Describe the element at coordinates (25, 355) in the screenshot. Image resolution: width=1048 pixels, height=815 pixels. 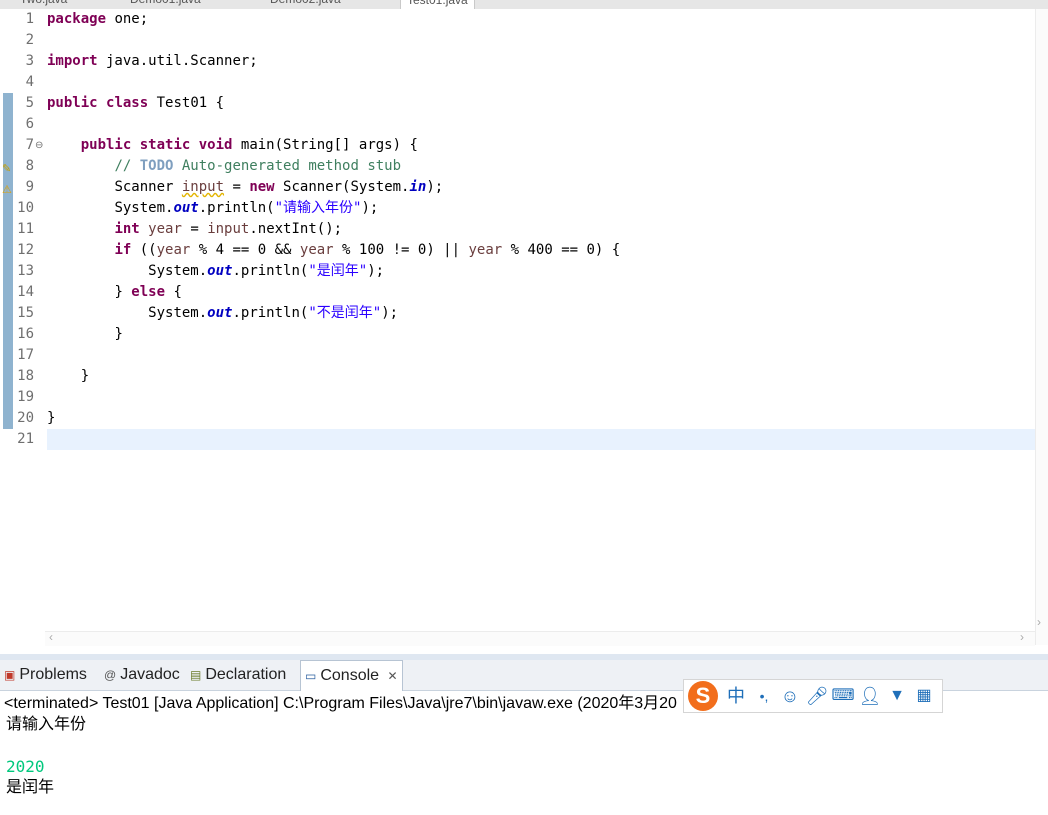
I see `line-number: 17` at that location.